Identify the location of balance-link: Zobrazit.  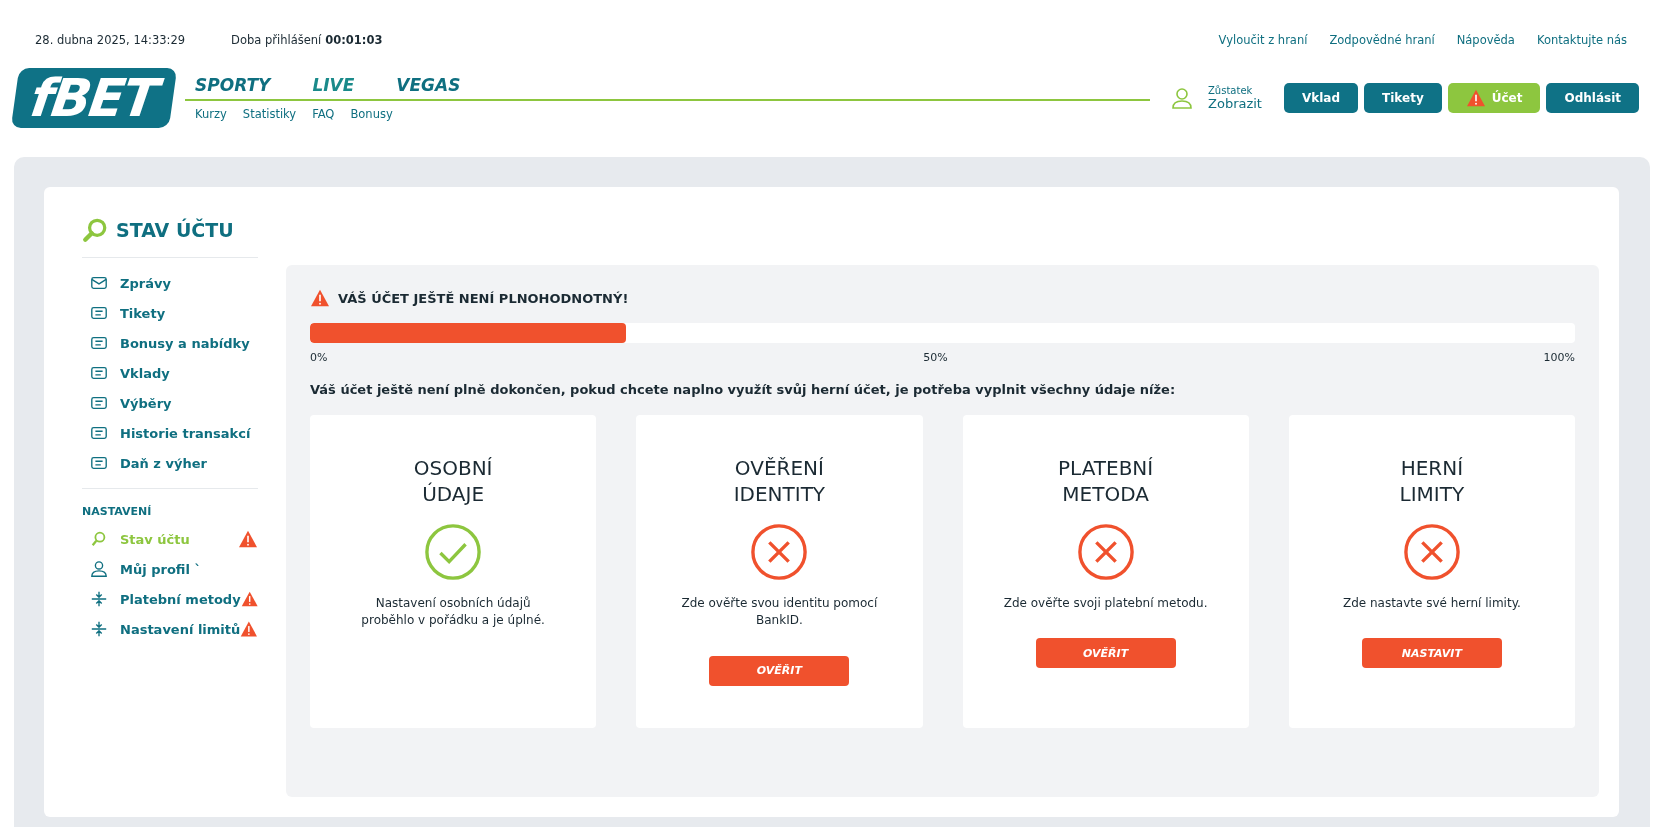
(1235, 103).